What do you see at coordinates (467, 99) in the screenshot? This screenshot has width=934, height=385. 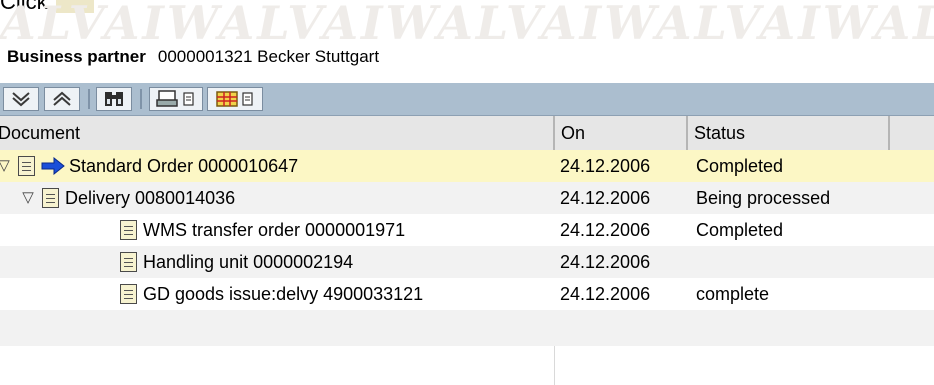 I see `toolbar` at bounding box center [467, 99].